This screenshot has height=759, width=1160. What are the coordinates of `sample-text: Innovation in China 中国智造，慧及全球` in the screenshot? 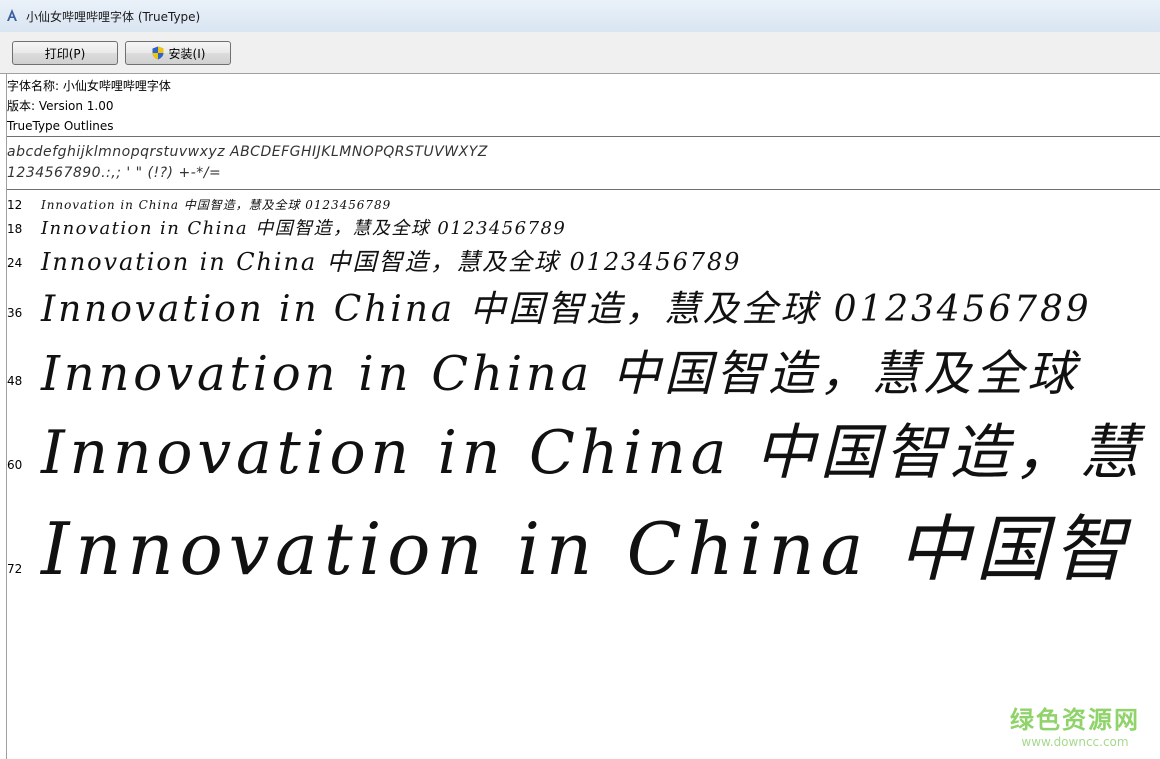 It's located at (560, 374).